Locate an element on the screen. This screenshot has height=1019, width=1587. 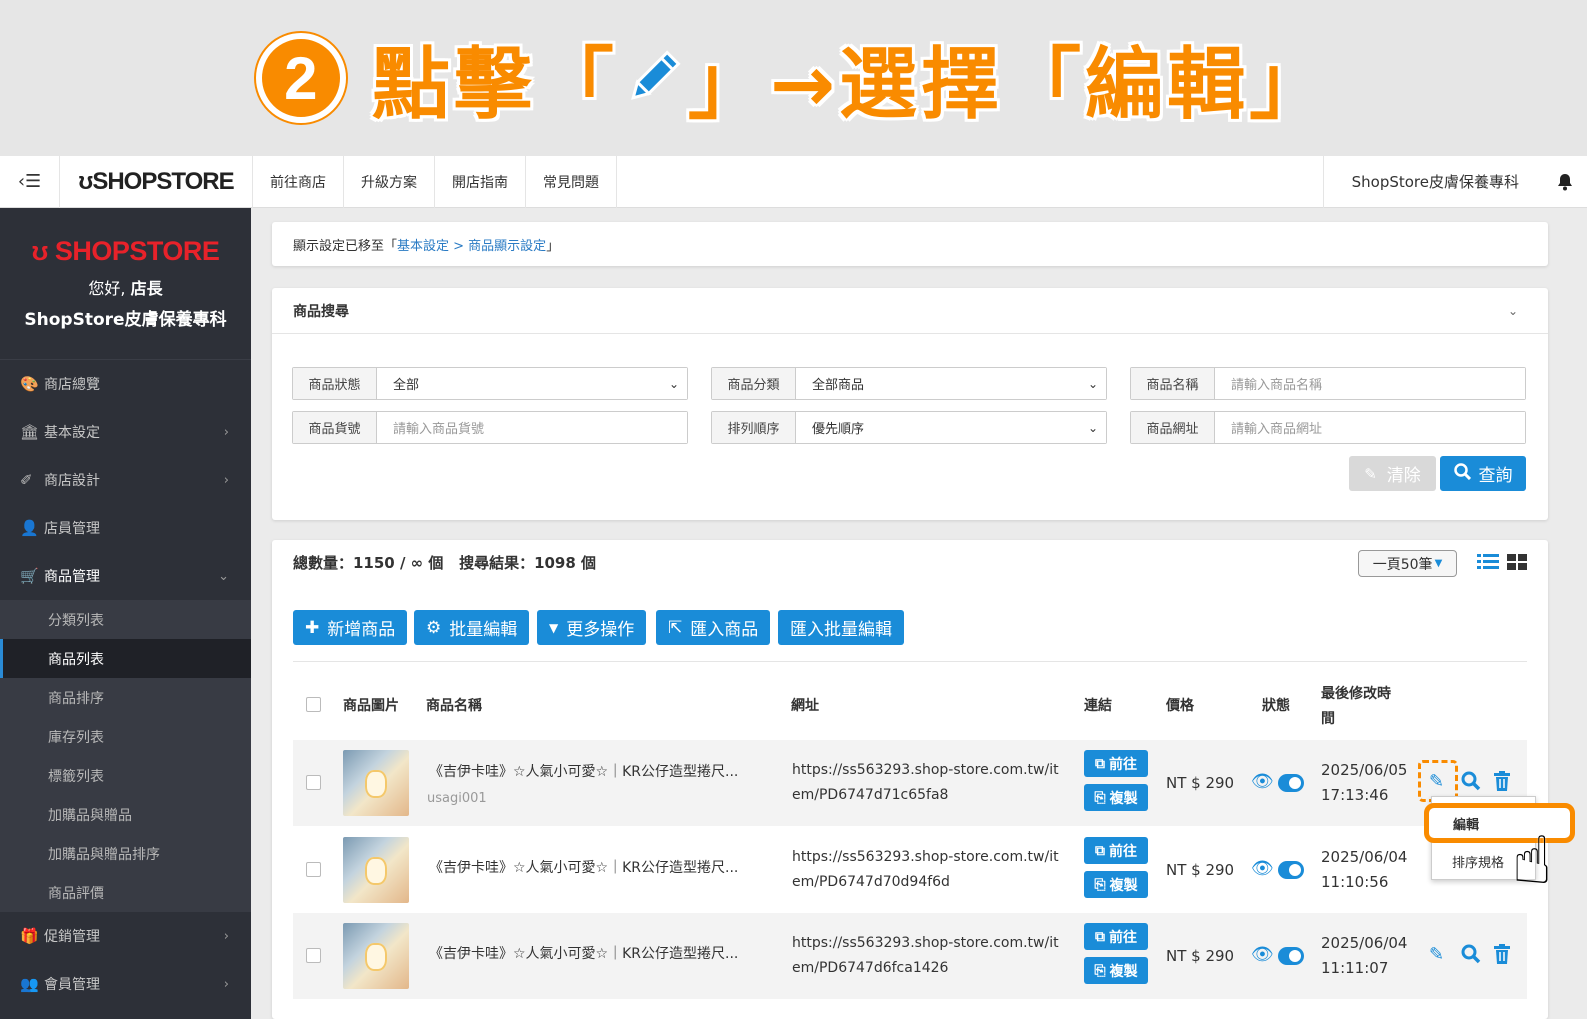
plus-icon: ✚ is located at coordinates (312, 627).